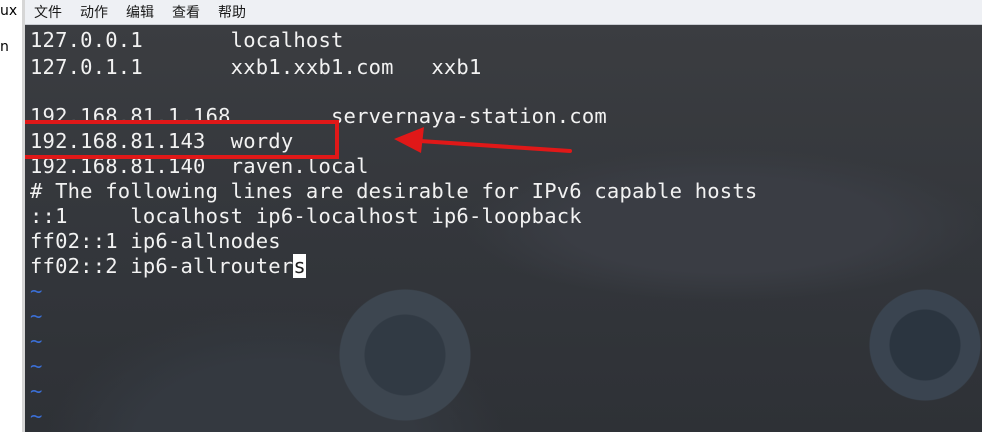  Describe the element at coordinates (187, 40) in the screenshot. I see `hosts-line-localhost: 127.0.0.1 localhost` at that location.